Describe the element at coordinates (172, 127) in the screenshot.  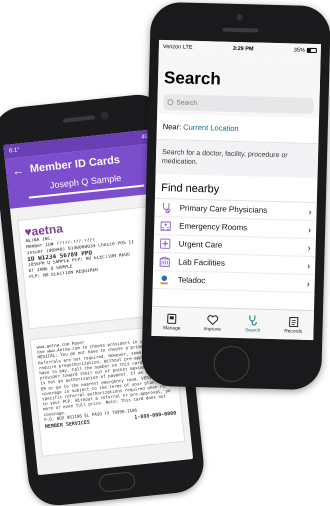
I see `near-label: Near:` at that location.